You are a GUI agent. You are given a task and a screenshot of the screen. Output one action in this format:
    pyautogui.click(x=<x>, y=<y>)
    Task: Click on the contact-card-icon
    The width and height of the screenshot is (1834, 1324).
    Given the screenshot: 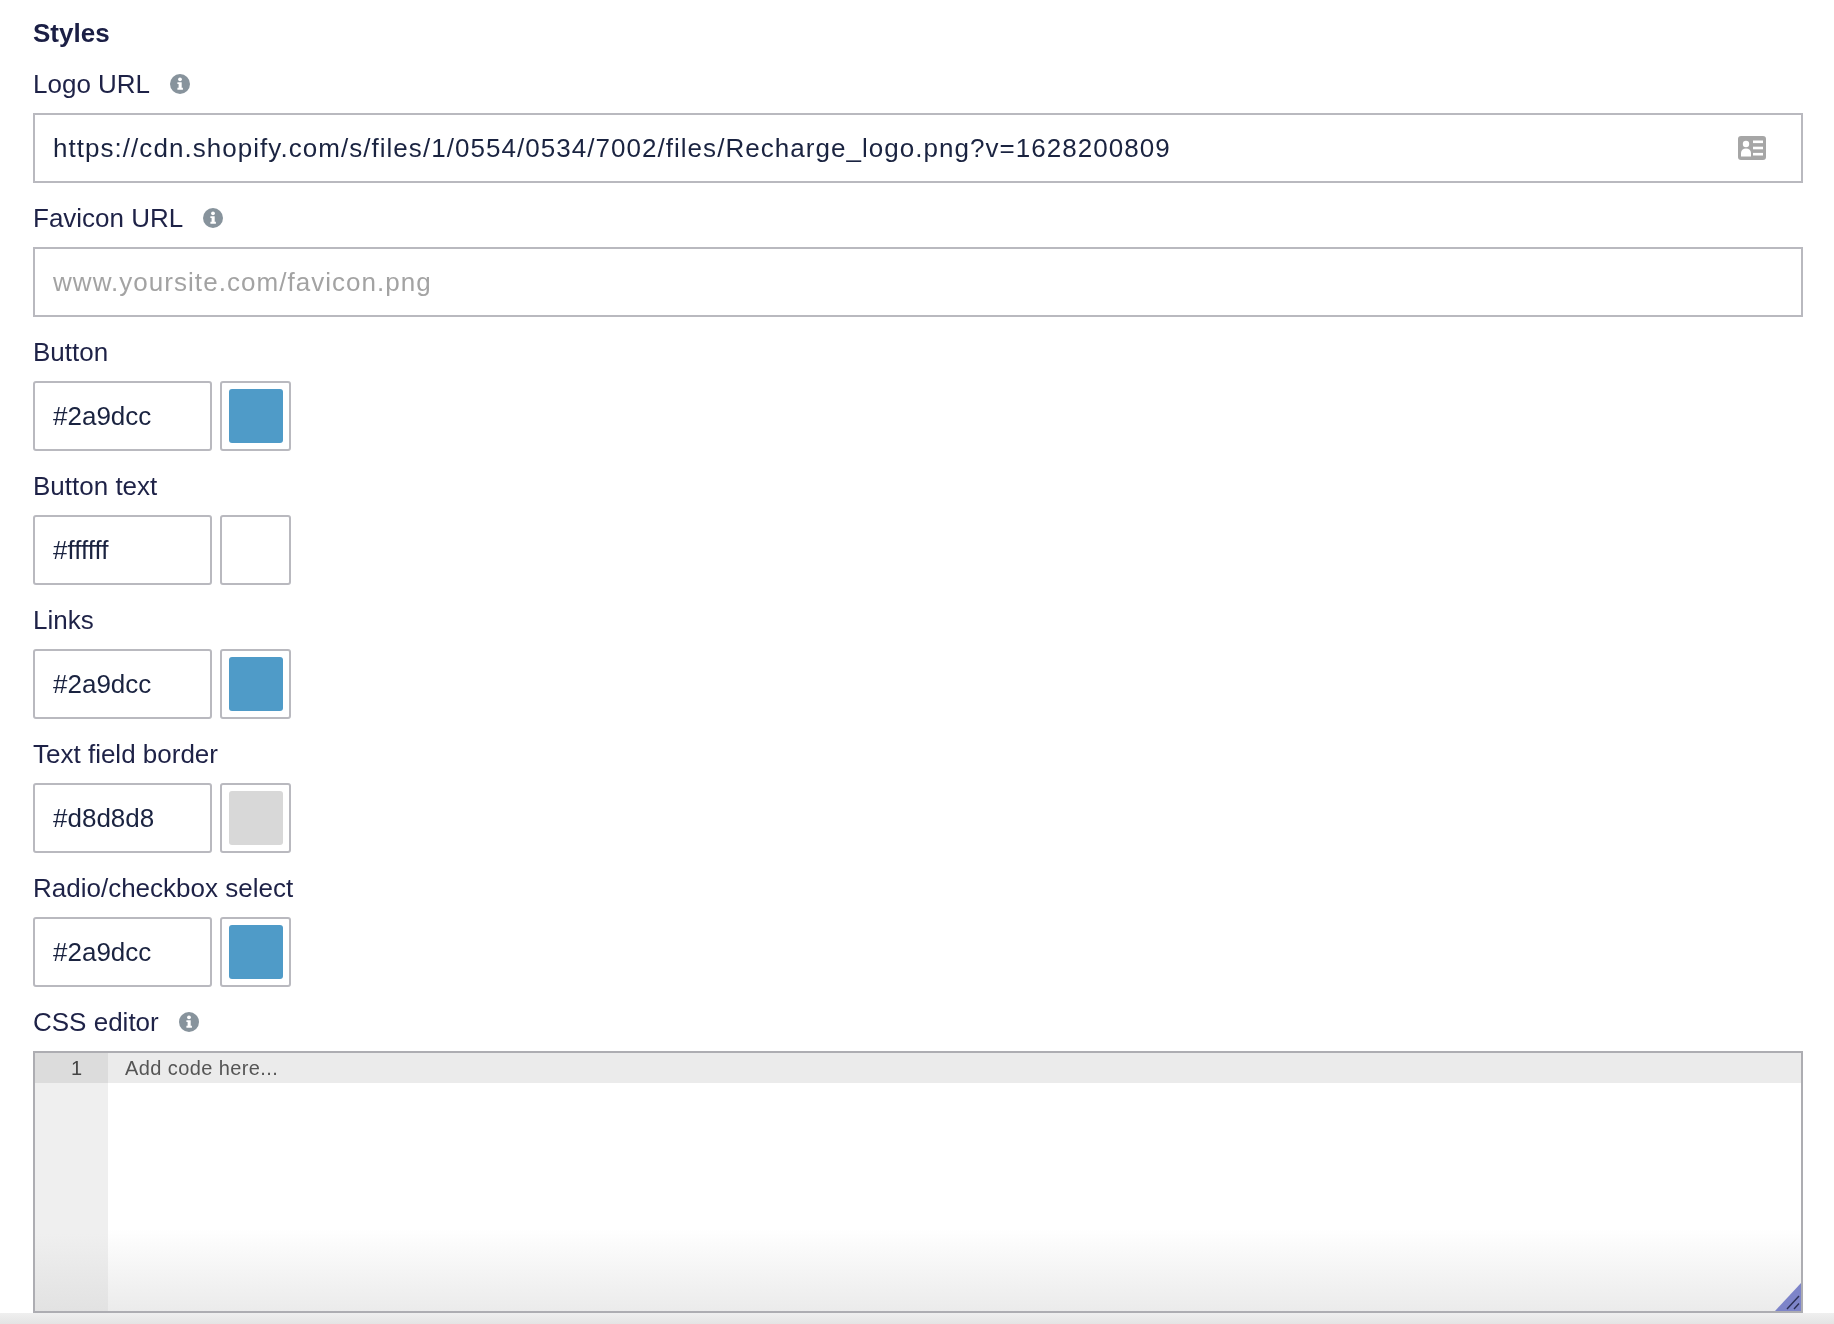 What is the action you would take?
    pyautogui.click(x=1752, y=148)
    